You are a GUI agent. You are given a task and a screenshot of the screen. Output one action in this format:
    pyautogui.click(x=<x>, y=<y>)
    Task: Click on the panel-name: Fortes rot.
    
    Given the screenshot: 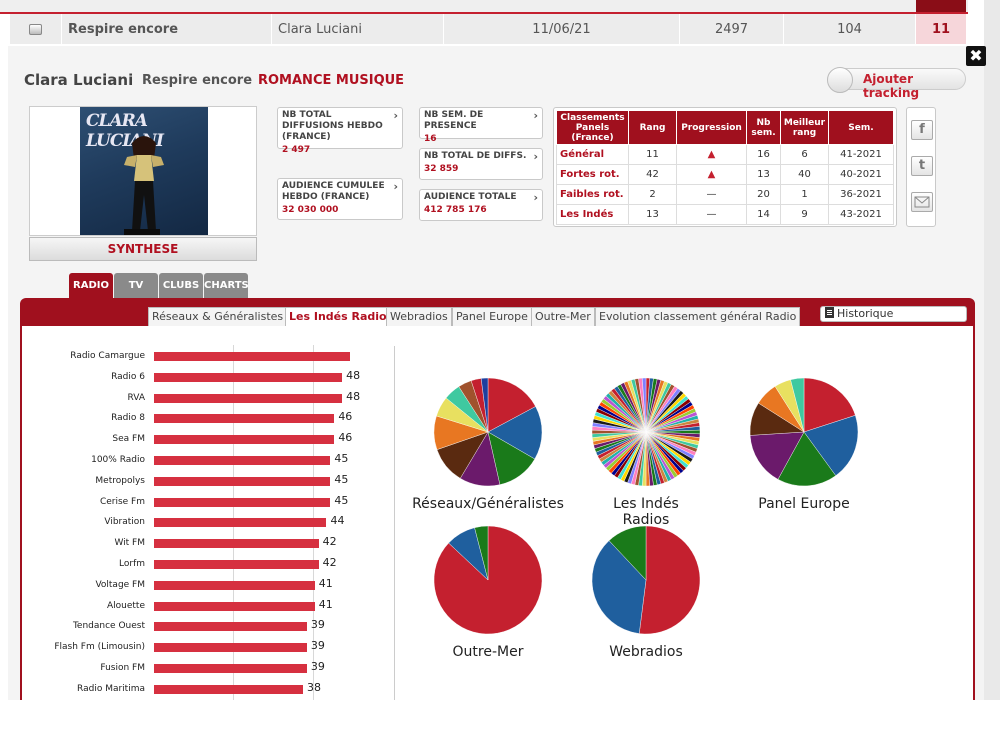 What is the action you would take?
    pyautogui.click(x=592, y=174)
    